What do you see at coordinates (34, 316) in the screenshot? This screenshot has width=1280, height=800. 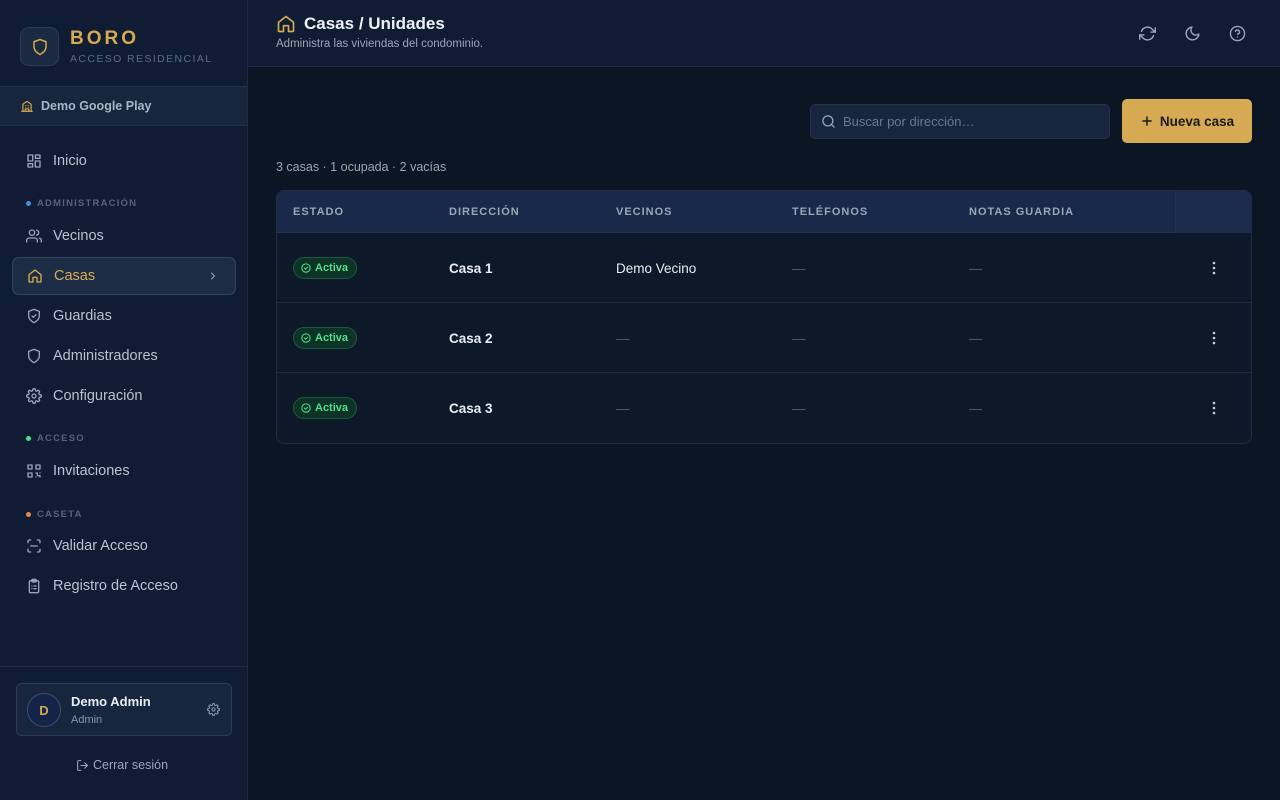 I see `shield-check-icon` at bounding box center [34, 316].